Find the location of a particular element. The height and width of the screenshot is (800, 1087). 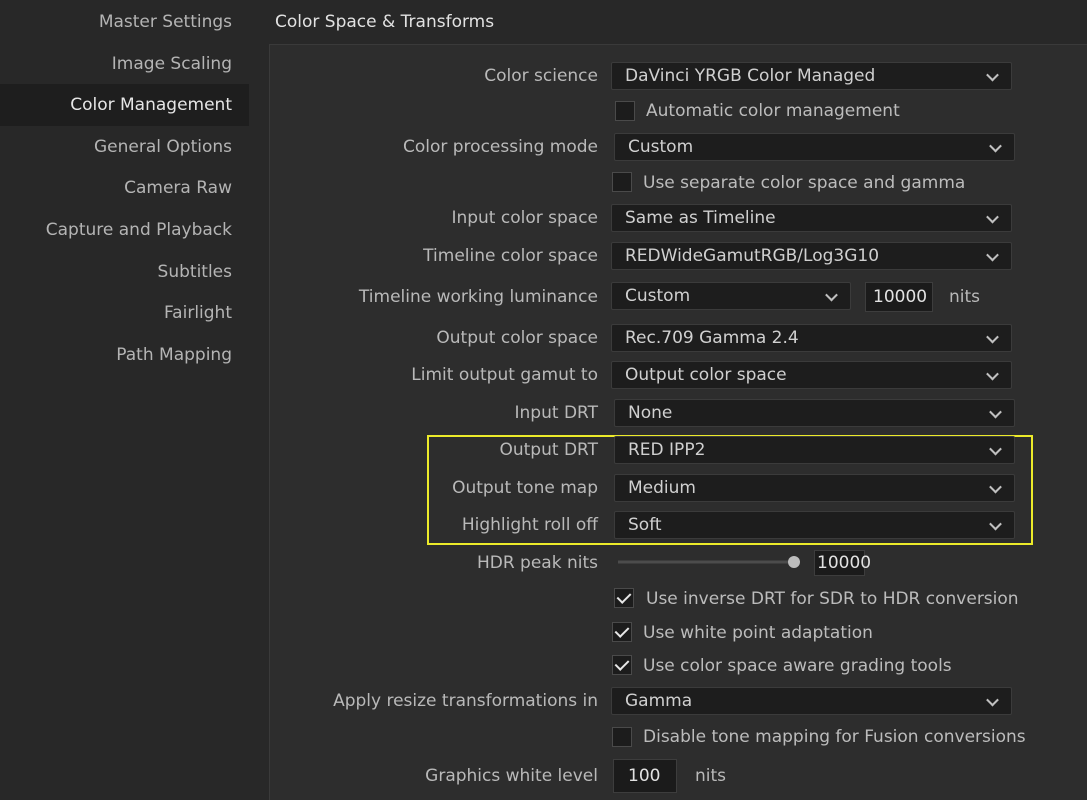

limit-output-gamut-dropdown: Output color space is located at coordinates (811, 375).